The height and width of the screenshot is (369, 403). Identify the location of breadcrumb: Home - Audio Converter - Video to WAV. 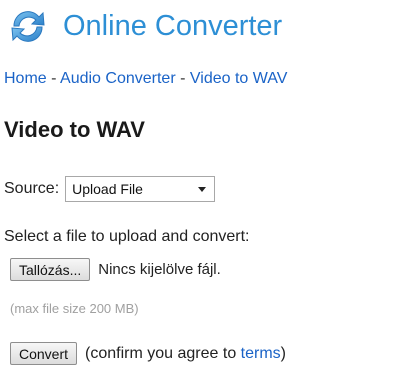
(145, 79).